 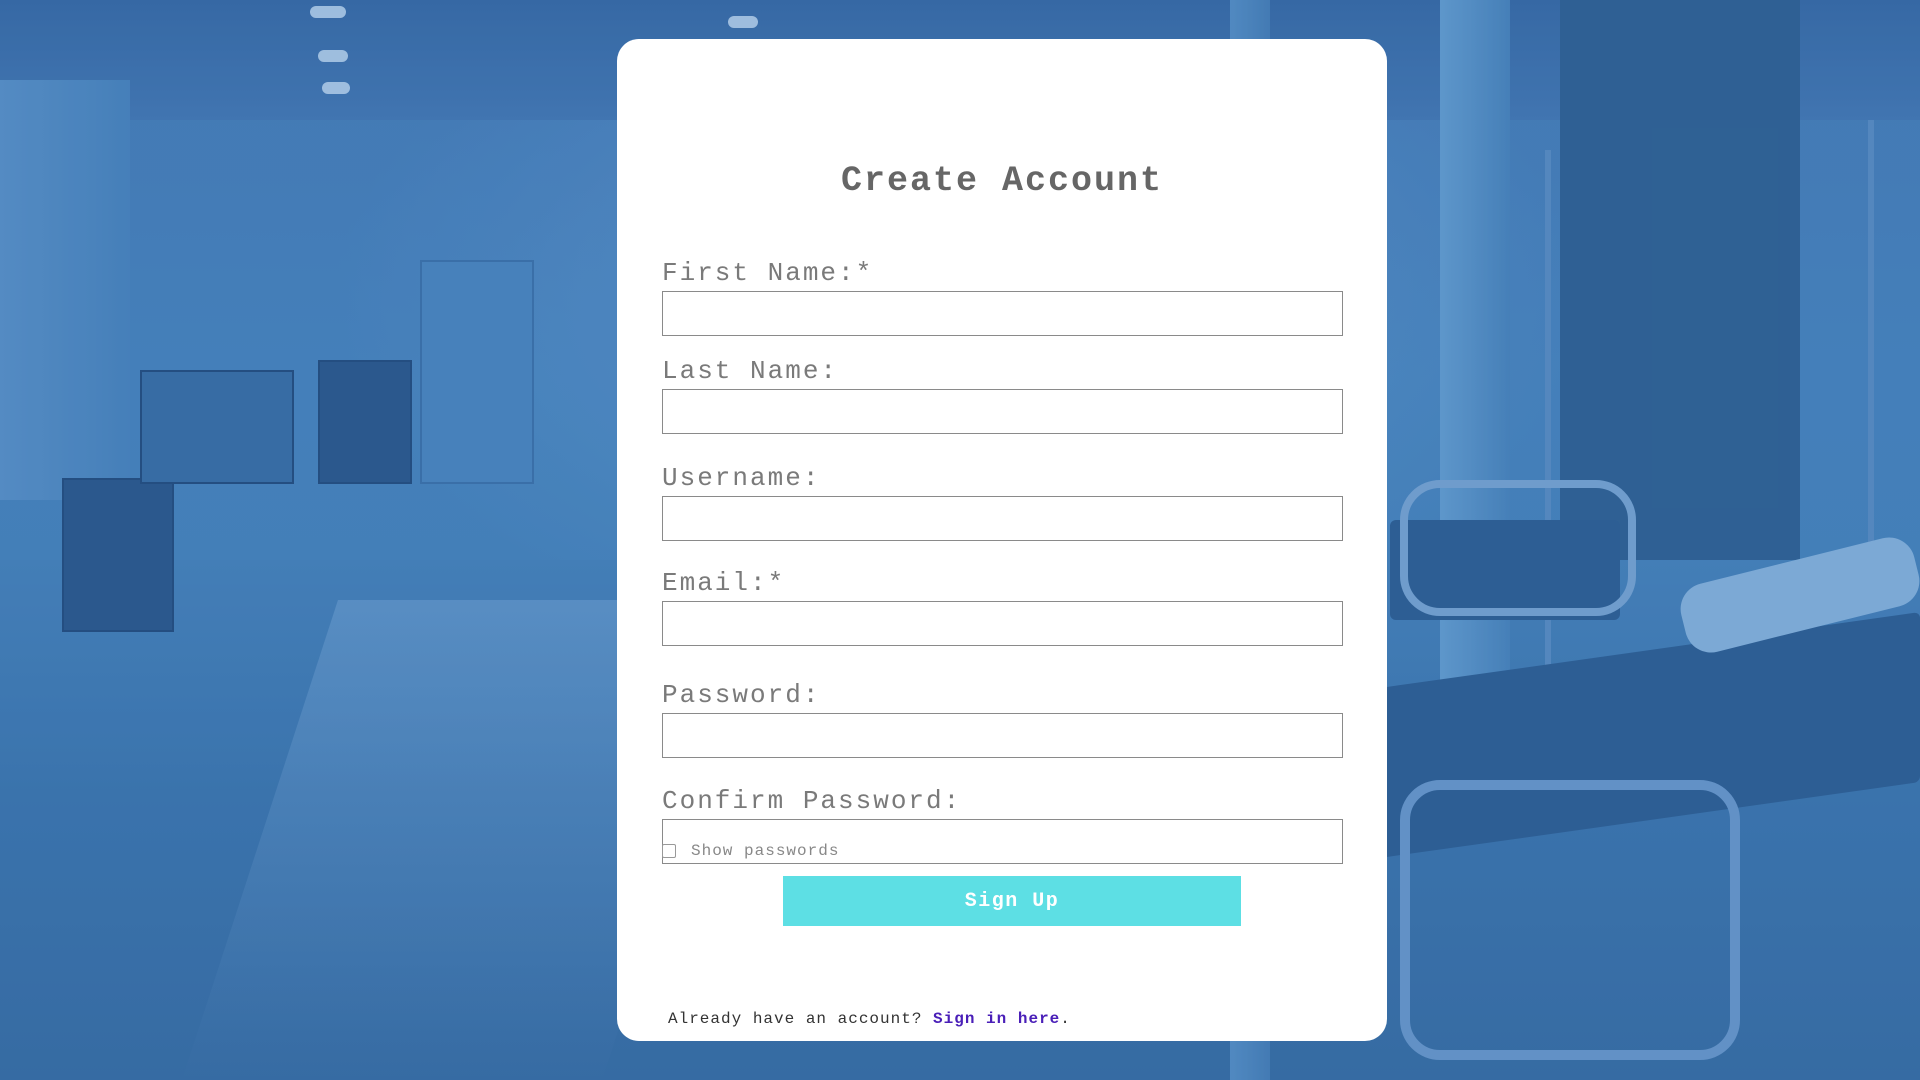 What do you see at coordinates (1012, 901) in the screenshot?
I see `sign-up-button: Sign Up` at bounding box center [1012, 901].